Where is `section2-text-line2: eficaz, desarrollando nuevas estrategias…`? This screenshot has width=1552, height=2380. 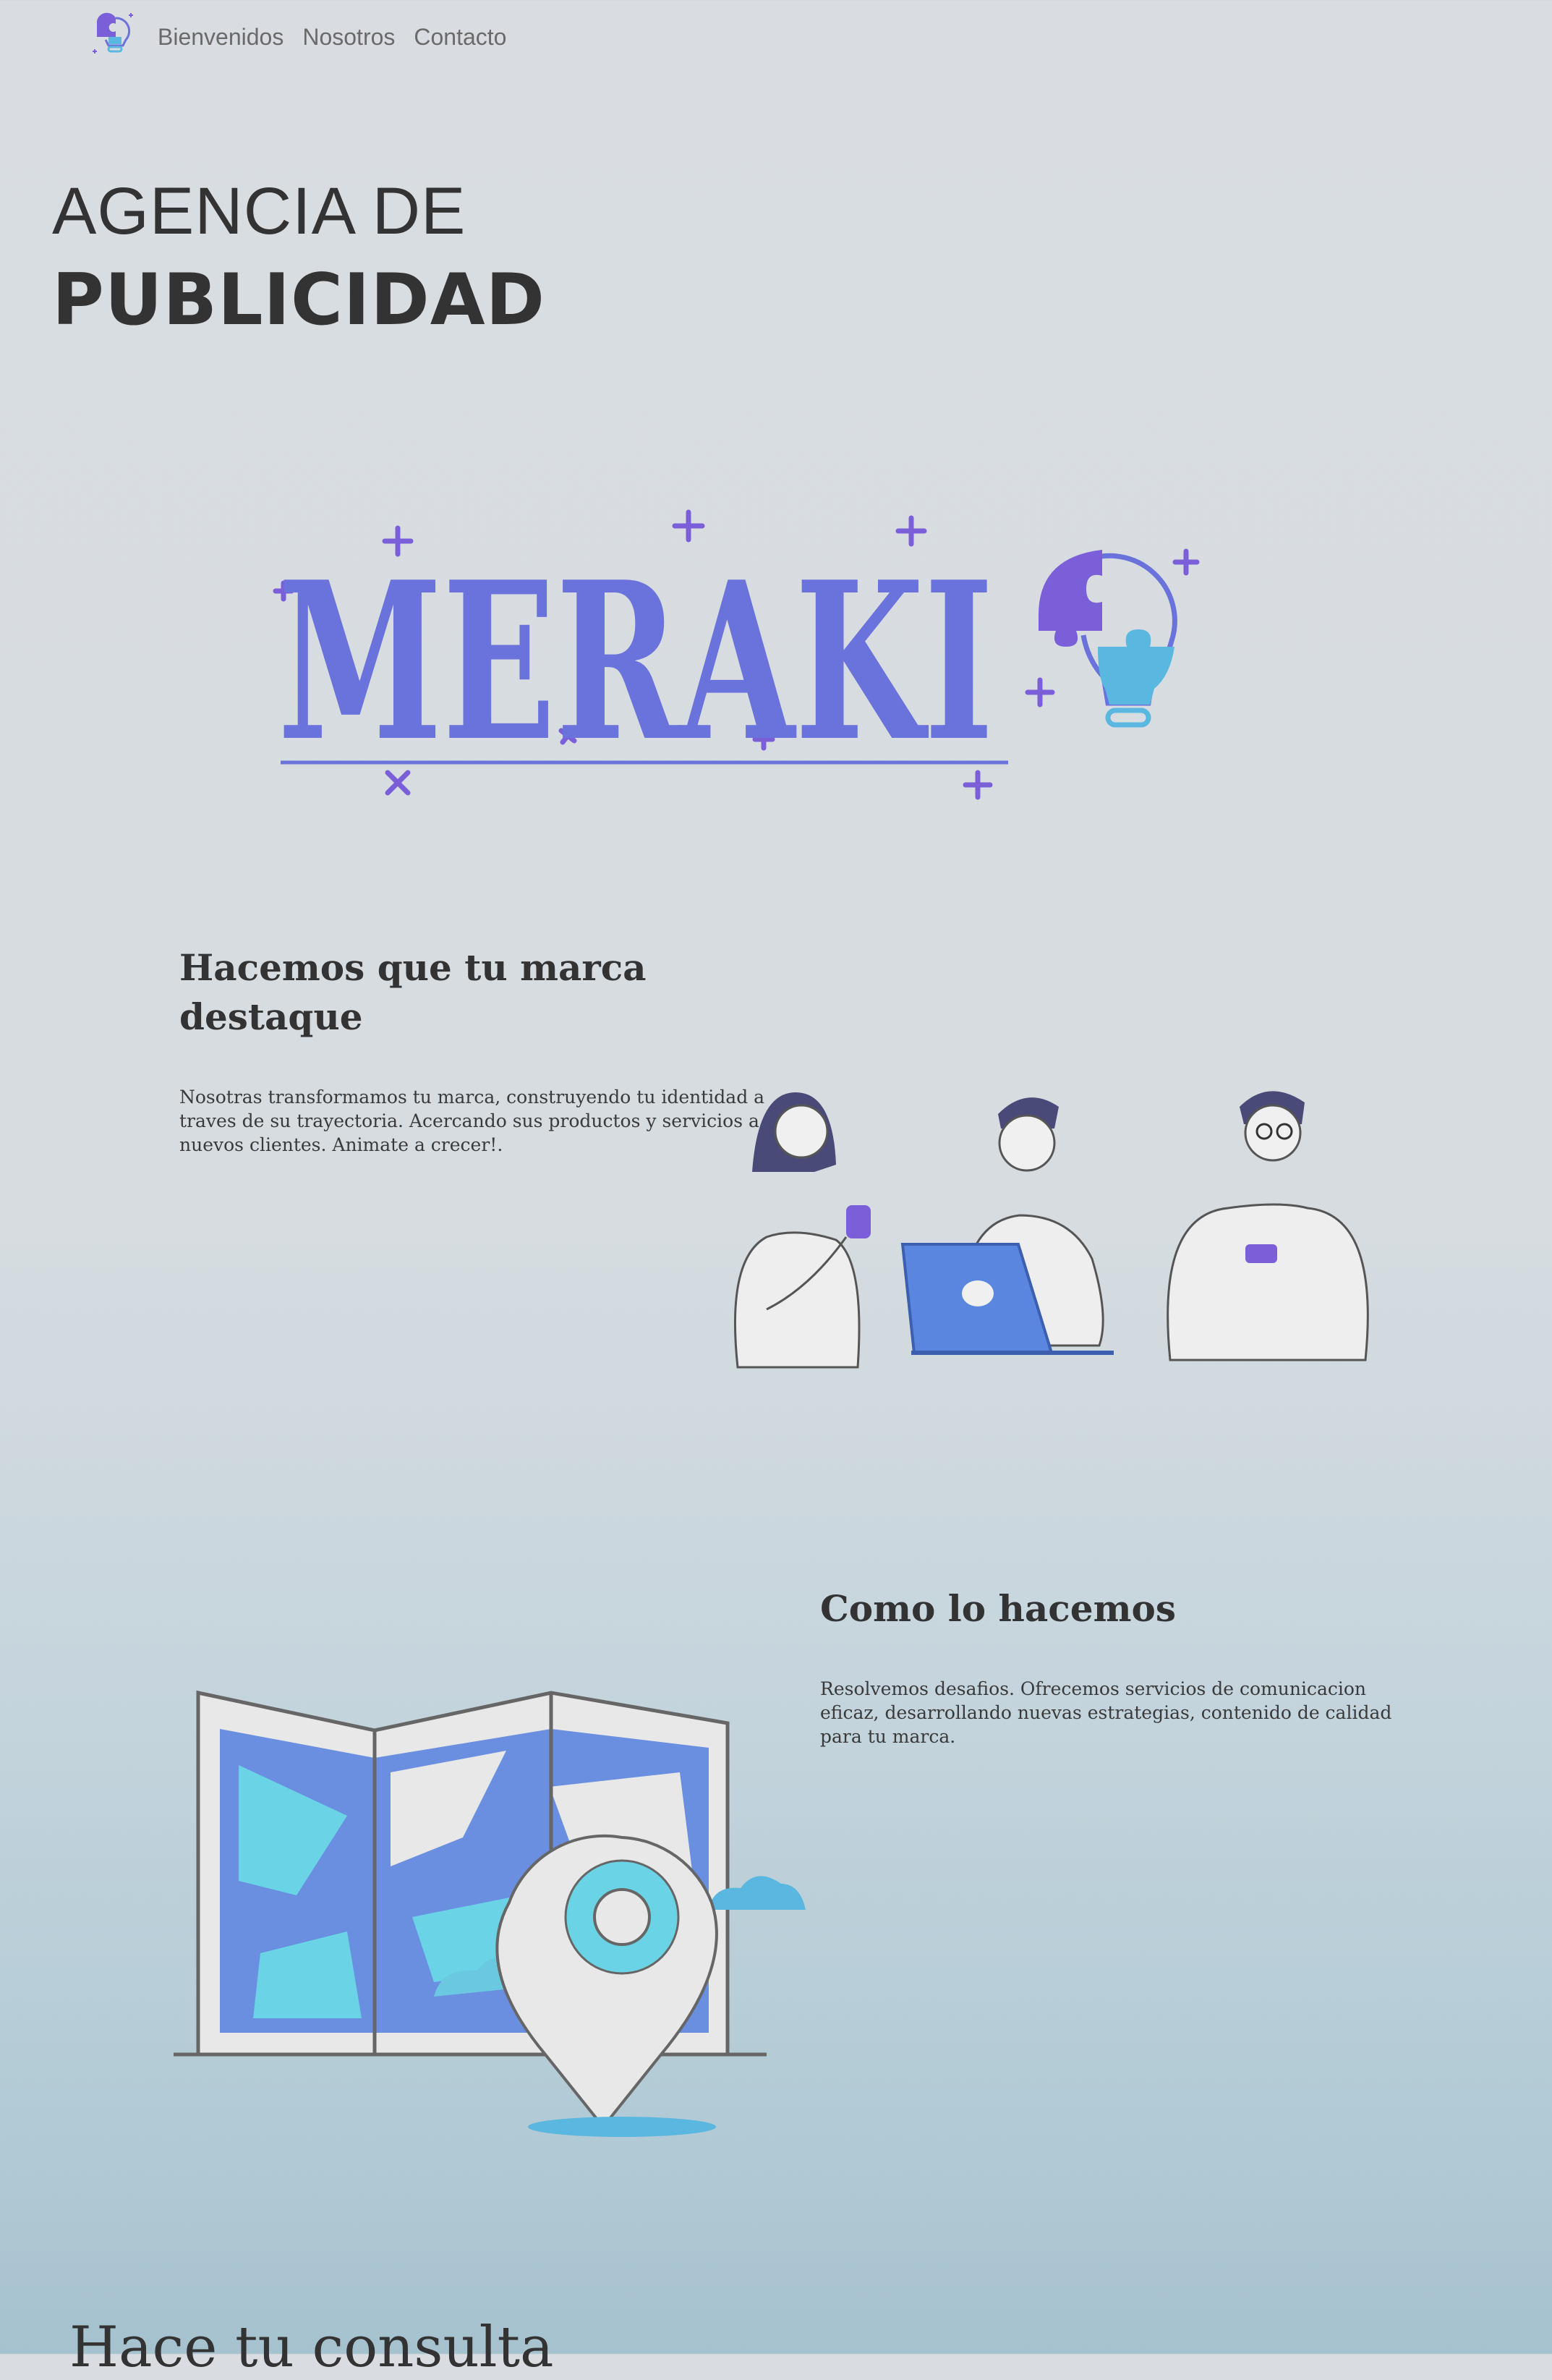 section2-text-line2: eficaz, desarrollando nuevas estrategias… is located at coordinates (1106, 1712).